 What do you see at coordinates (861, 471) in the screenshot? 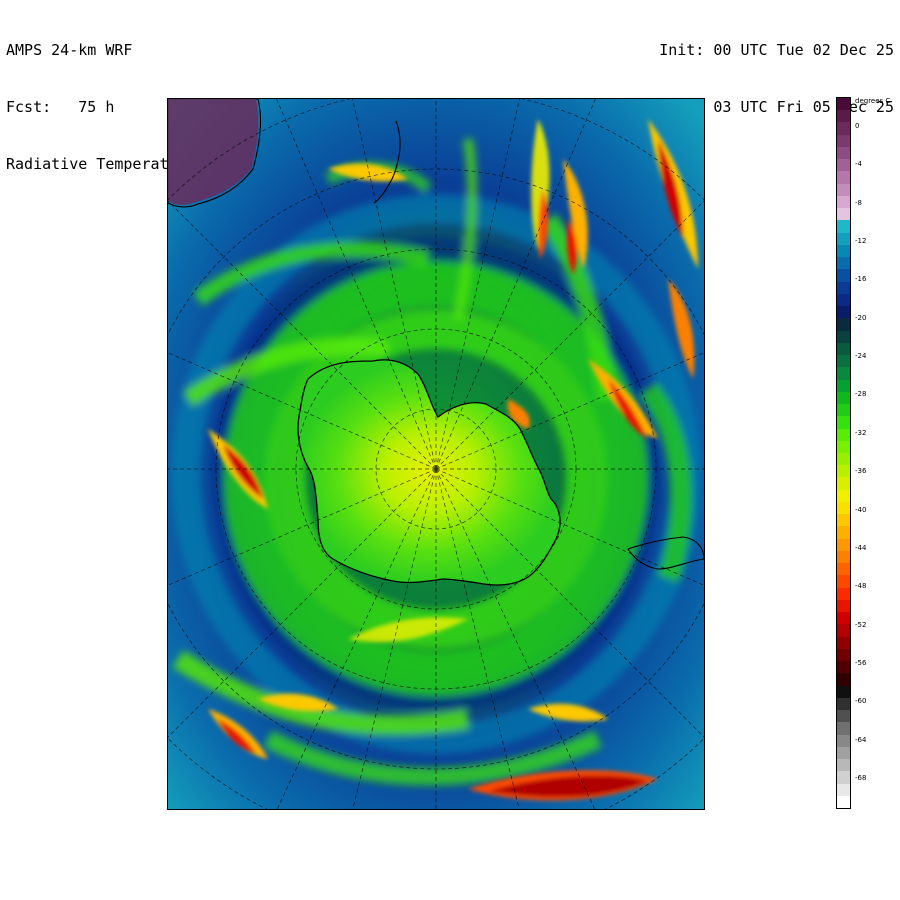
I see `colorbar-tick-label: -36` at bounding box center [861, 471].